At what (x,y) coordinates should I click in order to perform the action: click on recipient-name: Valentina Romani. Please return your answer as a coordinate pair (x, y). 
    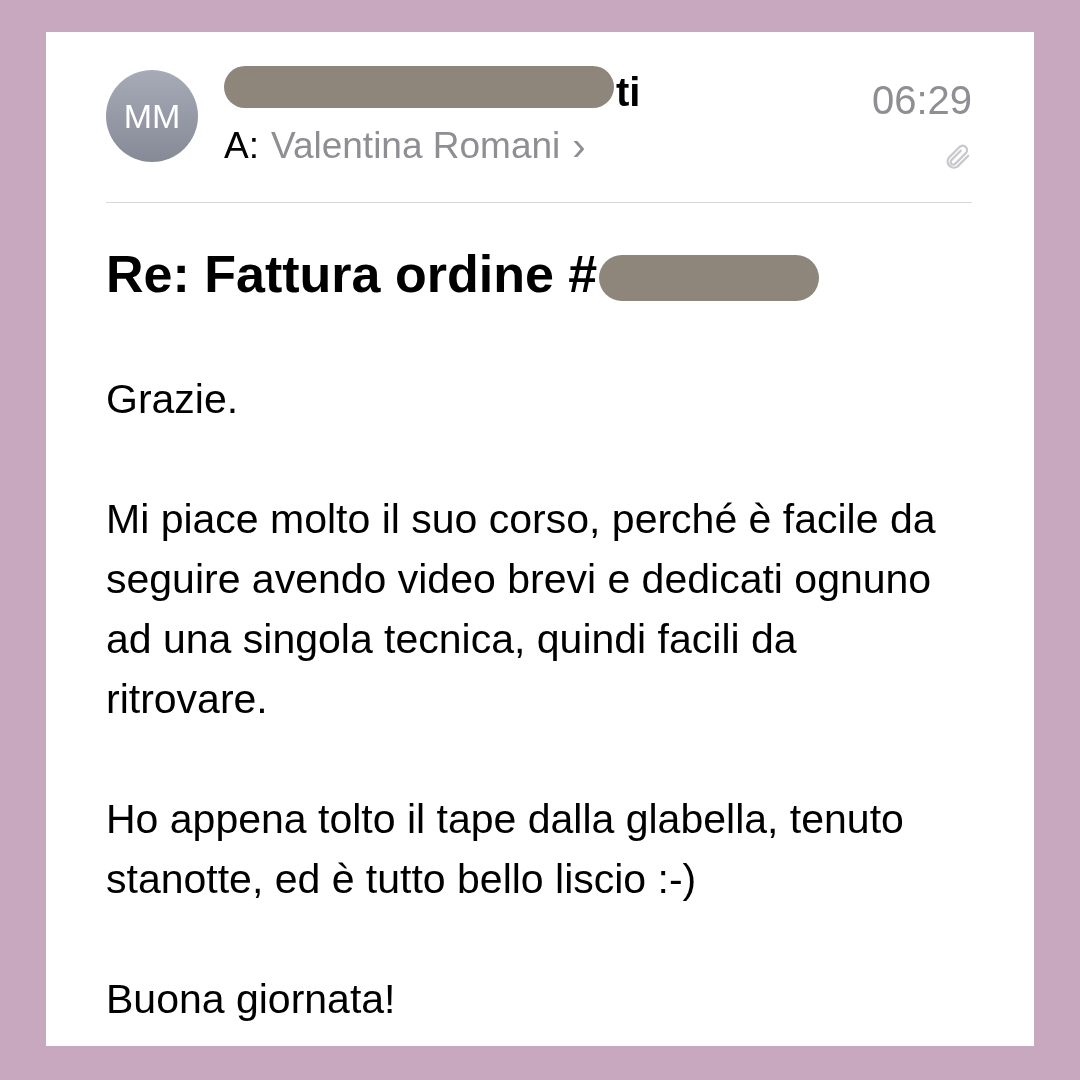
    Looking at the image, I should click on (415, 146).